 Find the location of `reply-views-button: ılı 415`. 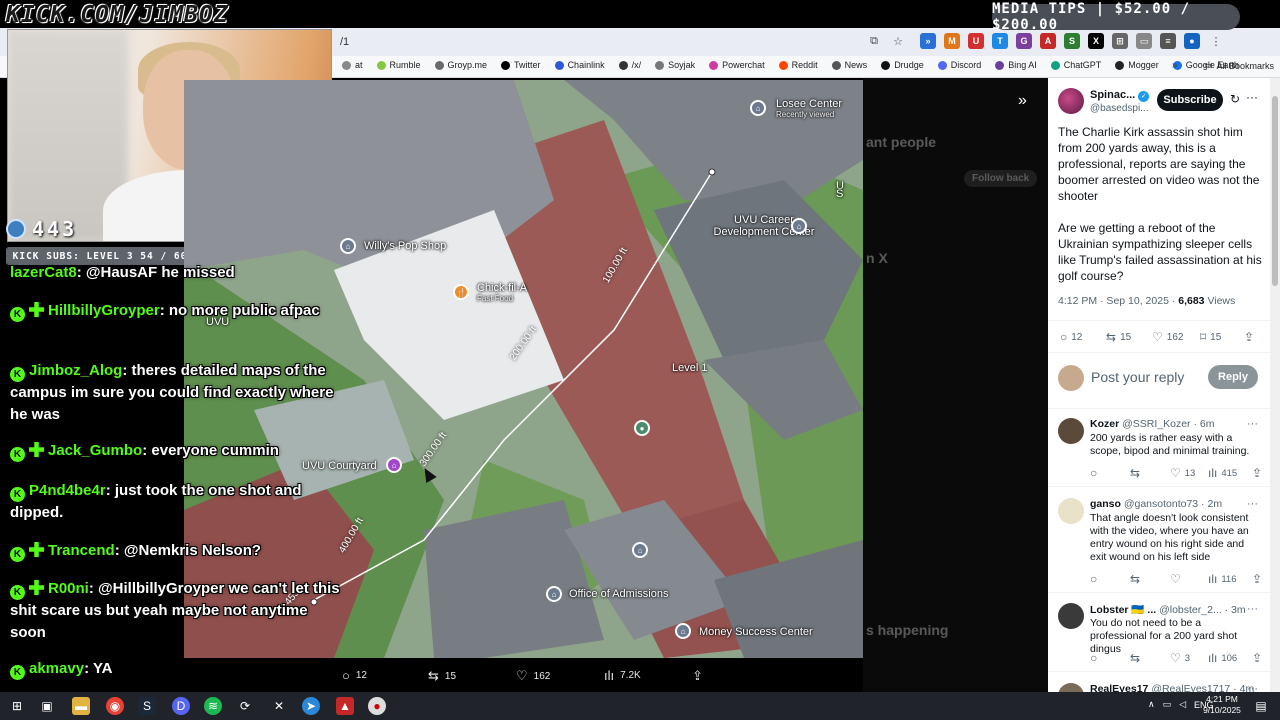

reply-views-button: ılı 415 is located at coordinates (1222, 473).